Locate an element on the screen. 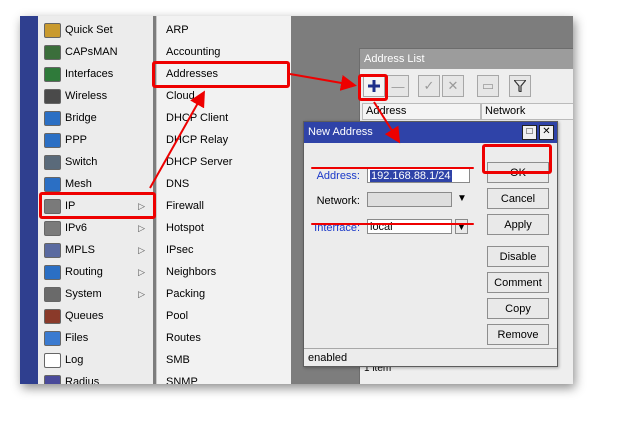  arrow-ip-to-addresses is located at coordinates (177, 139).